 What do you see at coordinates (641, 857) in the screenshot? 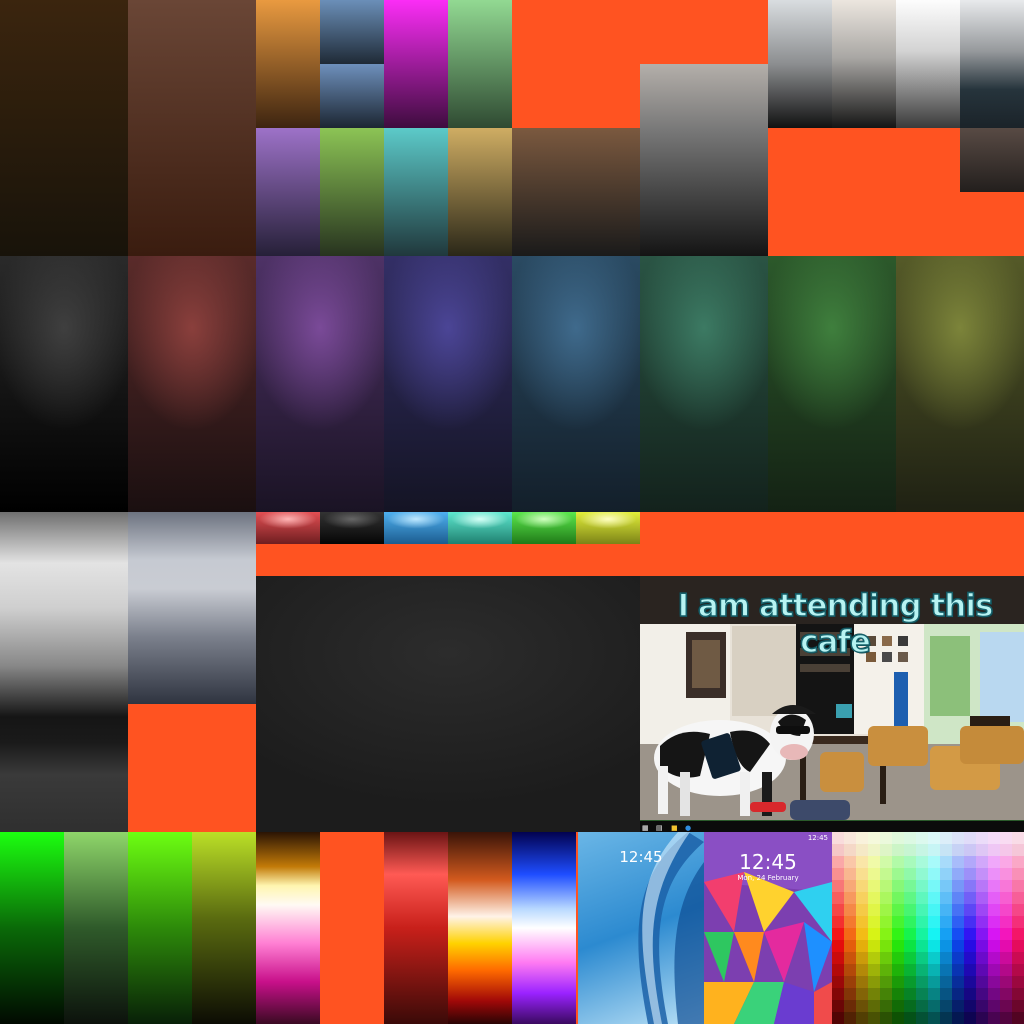
I see `phone-1-clock: 12:45` at bounding box center [641, 857].